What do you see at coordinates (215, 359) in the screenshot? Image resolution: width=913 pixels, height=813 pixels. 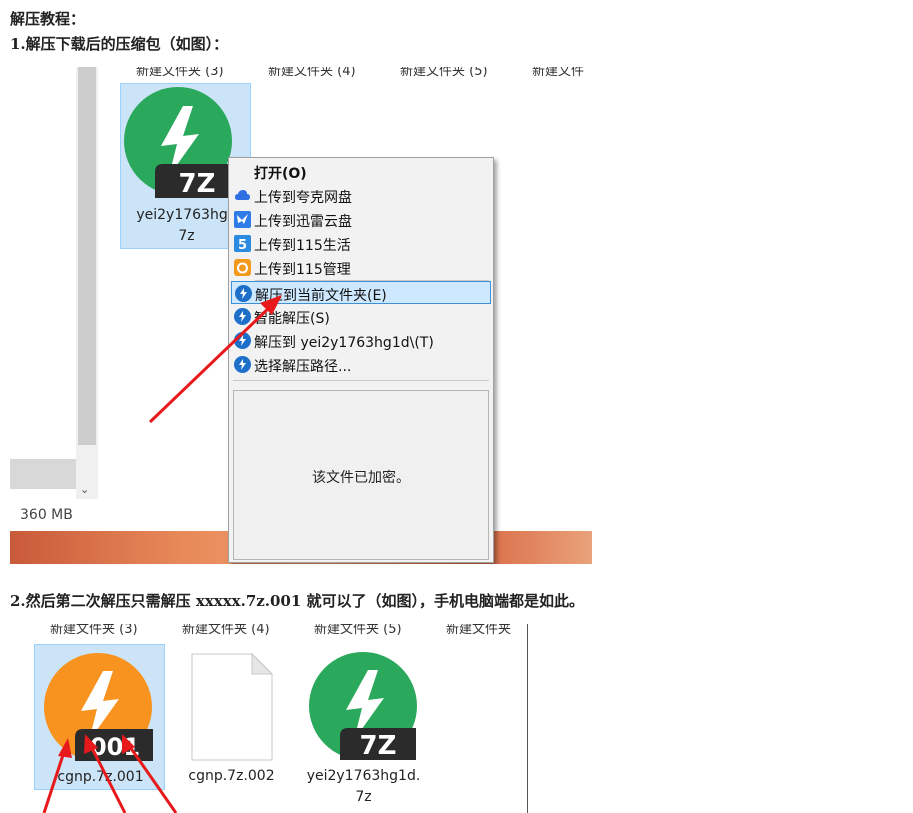 I see `red-arrow-annotation` at bounding box center [215, 359].